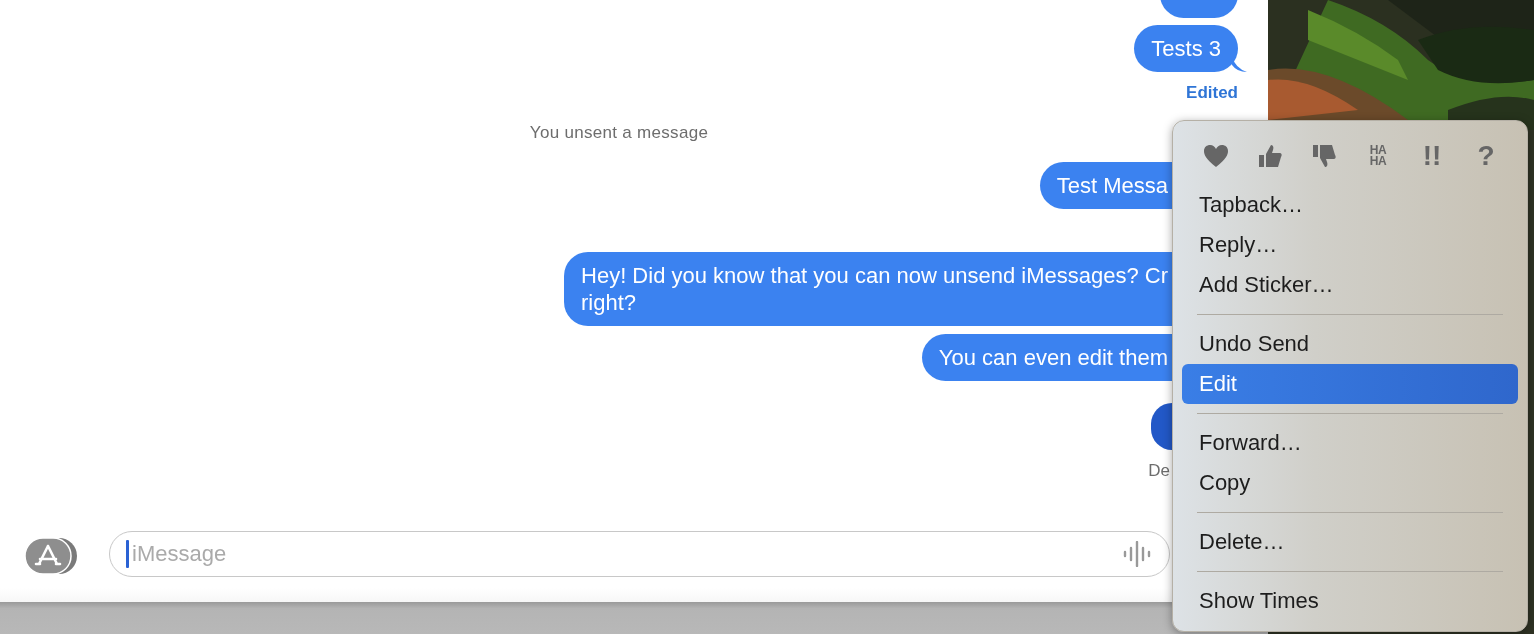 The height and width of the screenshot is (634, 1534). Describe the element at coordinates (619, 133) in the screenshot. I see `unsent-notice: You unsent a message` at that location.